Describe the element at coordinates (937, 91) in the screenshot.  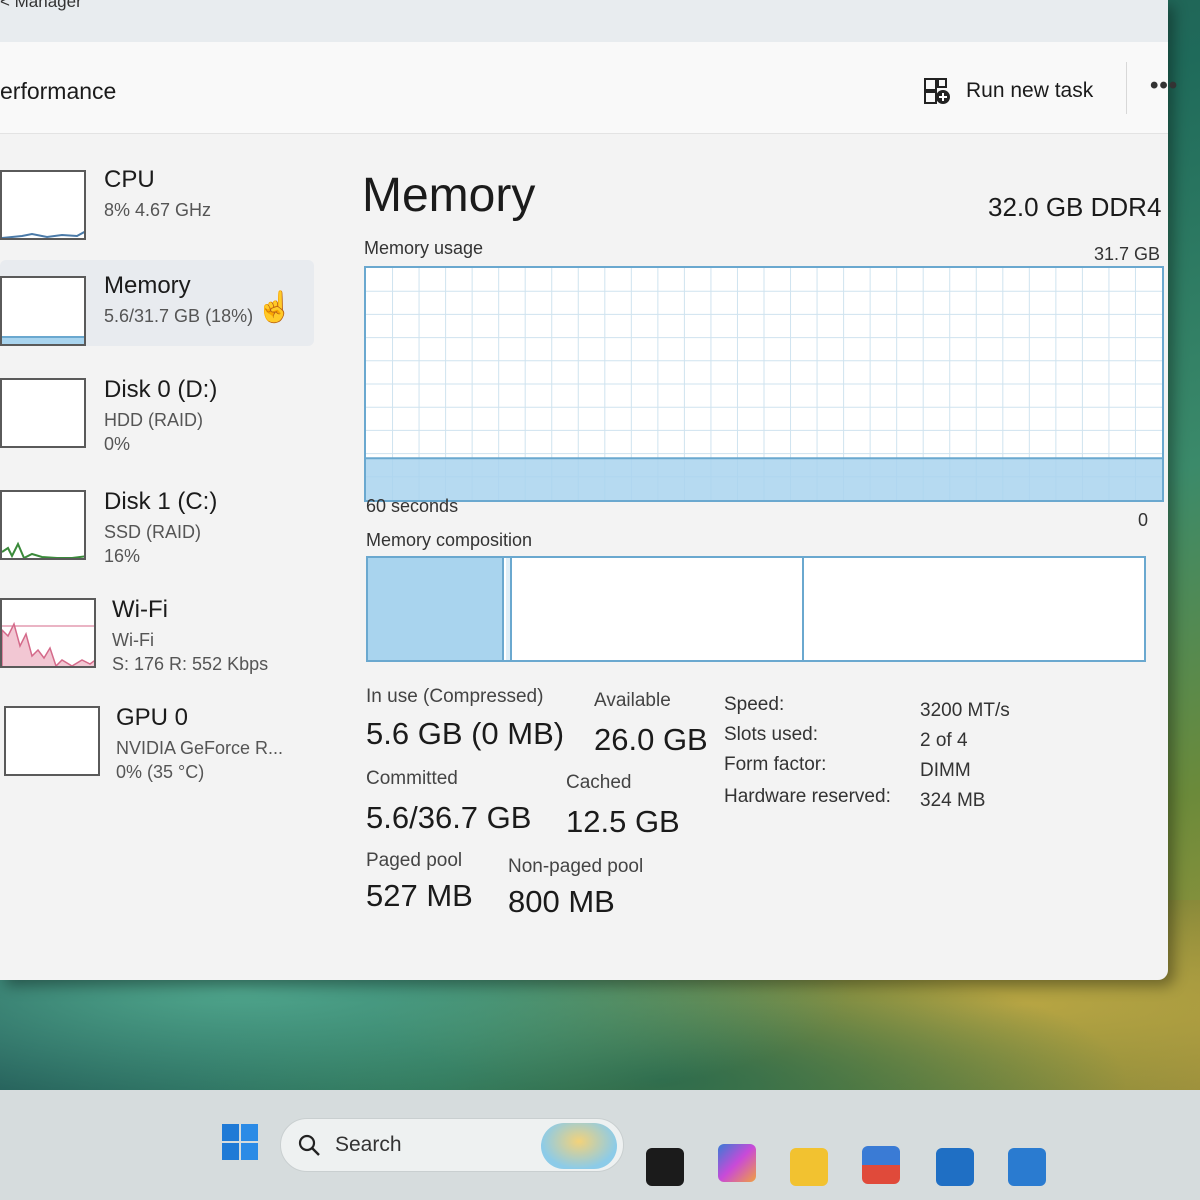
I see `run-task-icon` at that location.